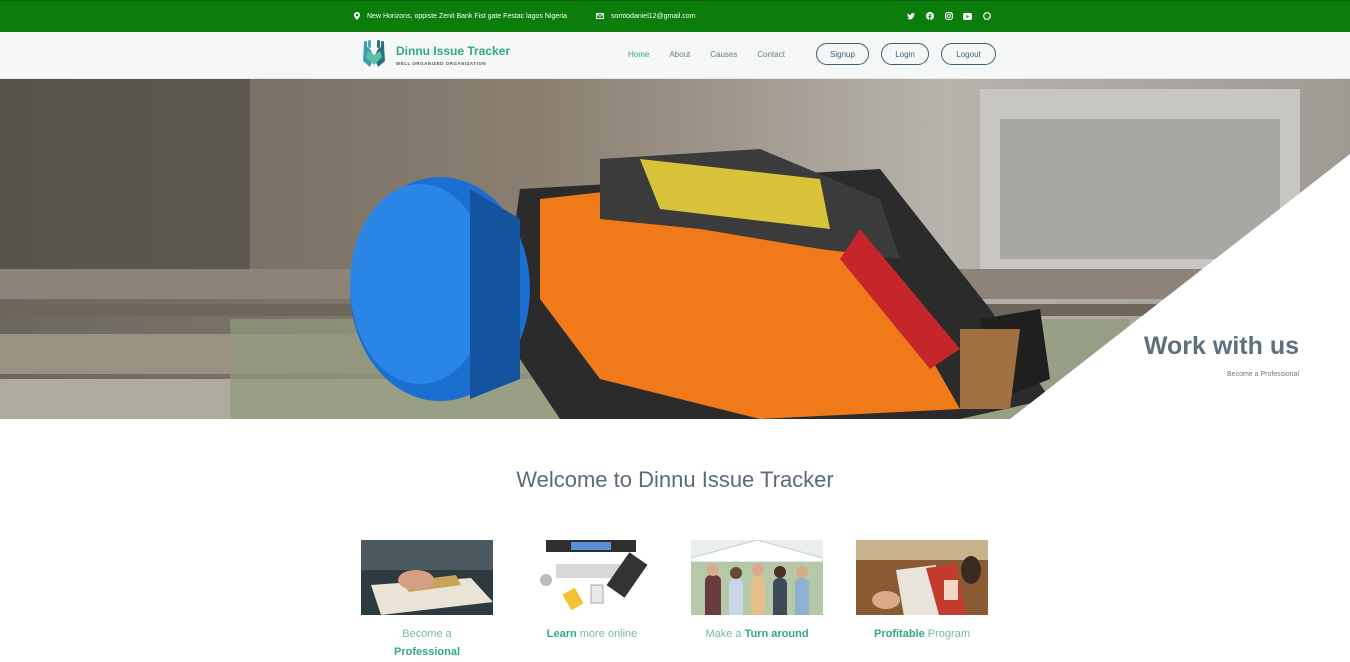 This screenshot has width=1350, height=662. I want to click on email-text: somtodaniel12@gmail.com, so click(653, 16).